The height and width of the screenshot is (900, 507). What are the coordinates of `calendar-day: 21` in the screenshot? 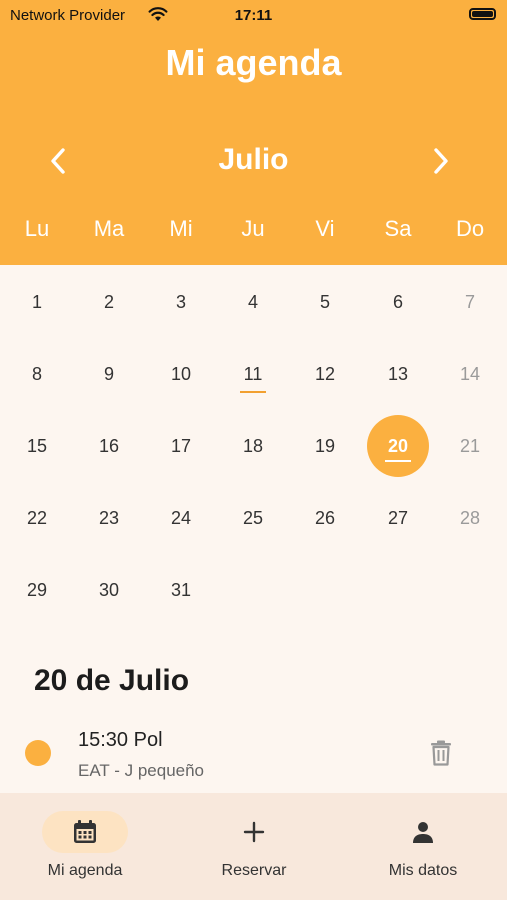 It's located at (470, 446).